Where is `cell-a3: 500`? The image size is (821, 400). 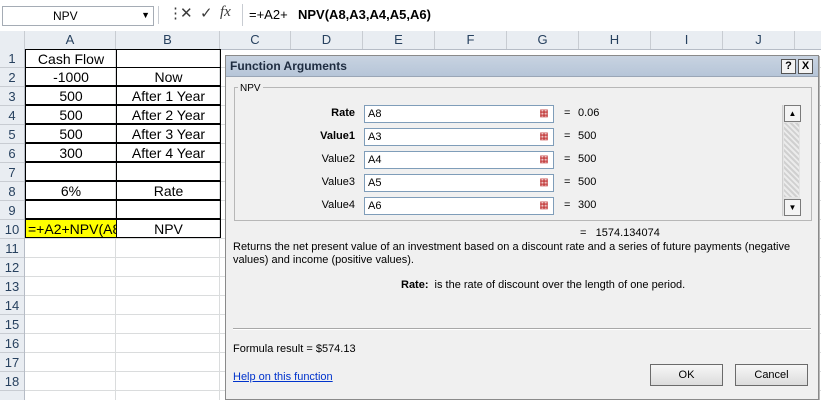 cell-a3: 500 is located at coordinates (71, 95).